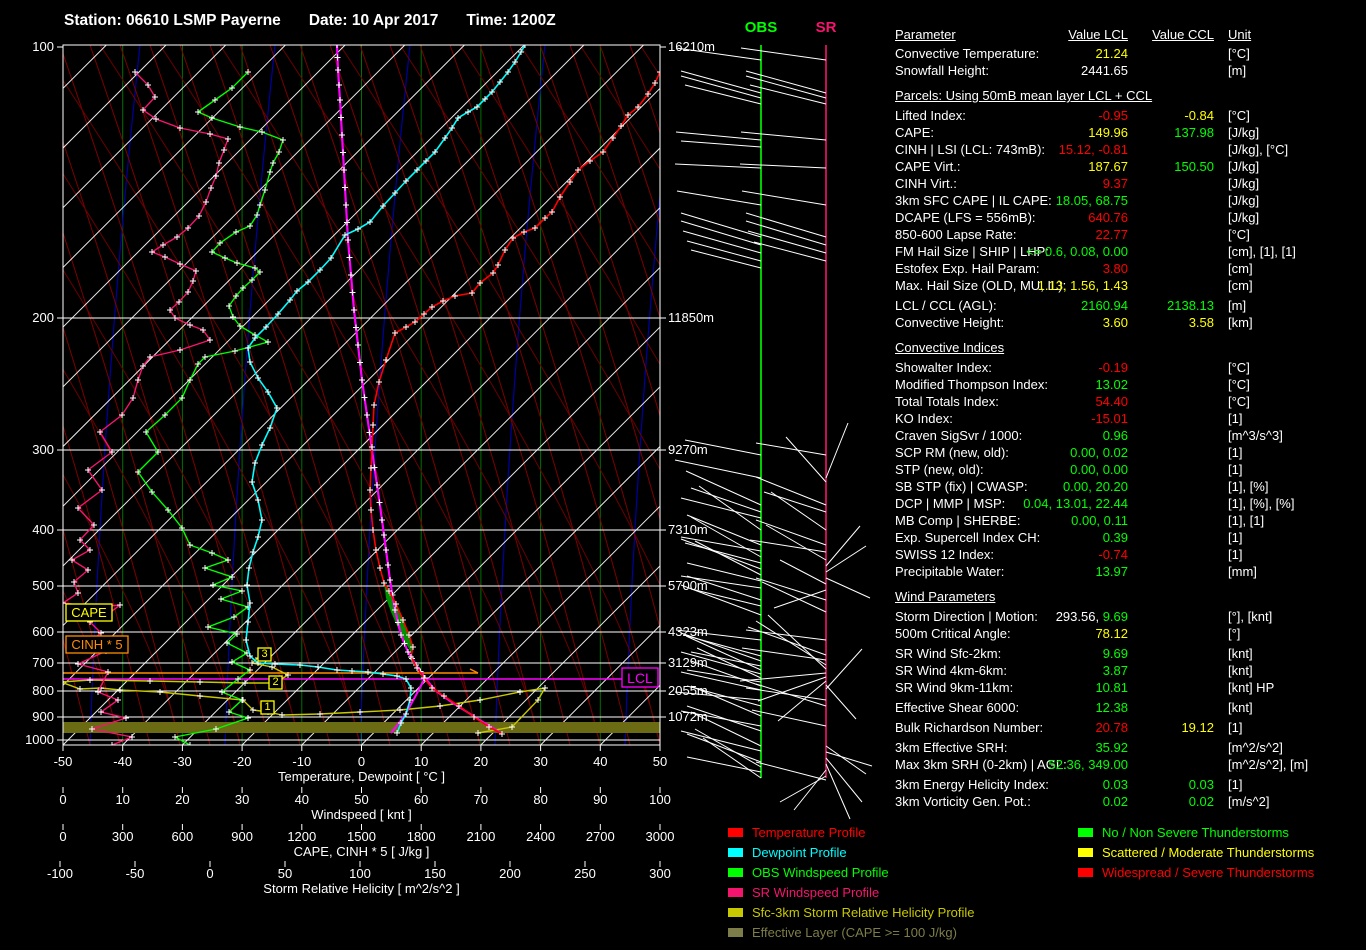 The height and width of the screenshot is (950, 1366). I want to click on effective-layer-band, so click(361, 727).